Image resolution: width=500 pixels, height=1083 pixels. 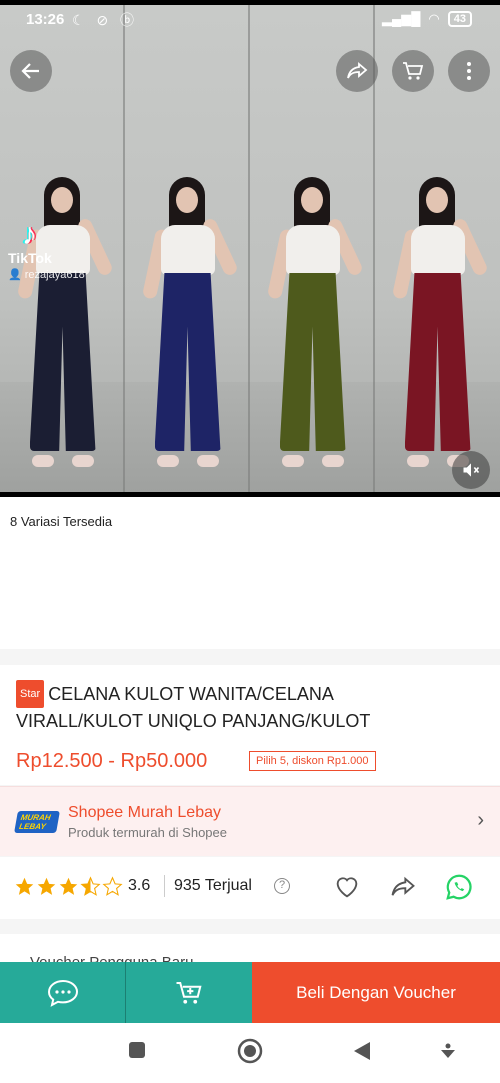 What do you see at coordinates (434, 18) in the screenshot?
I see `wifi-icon: ◠` at bounding box center [434, 18].